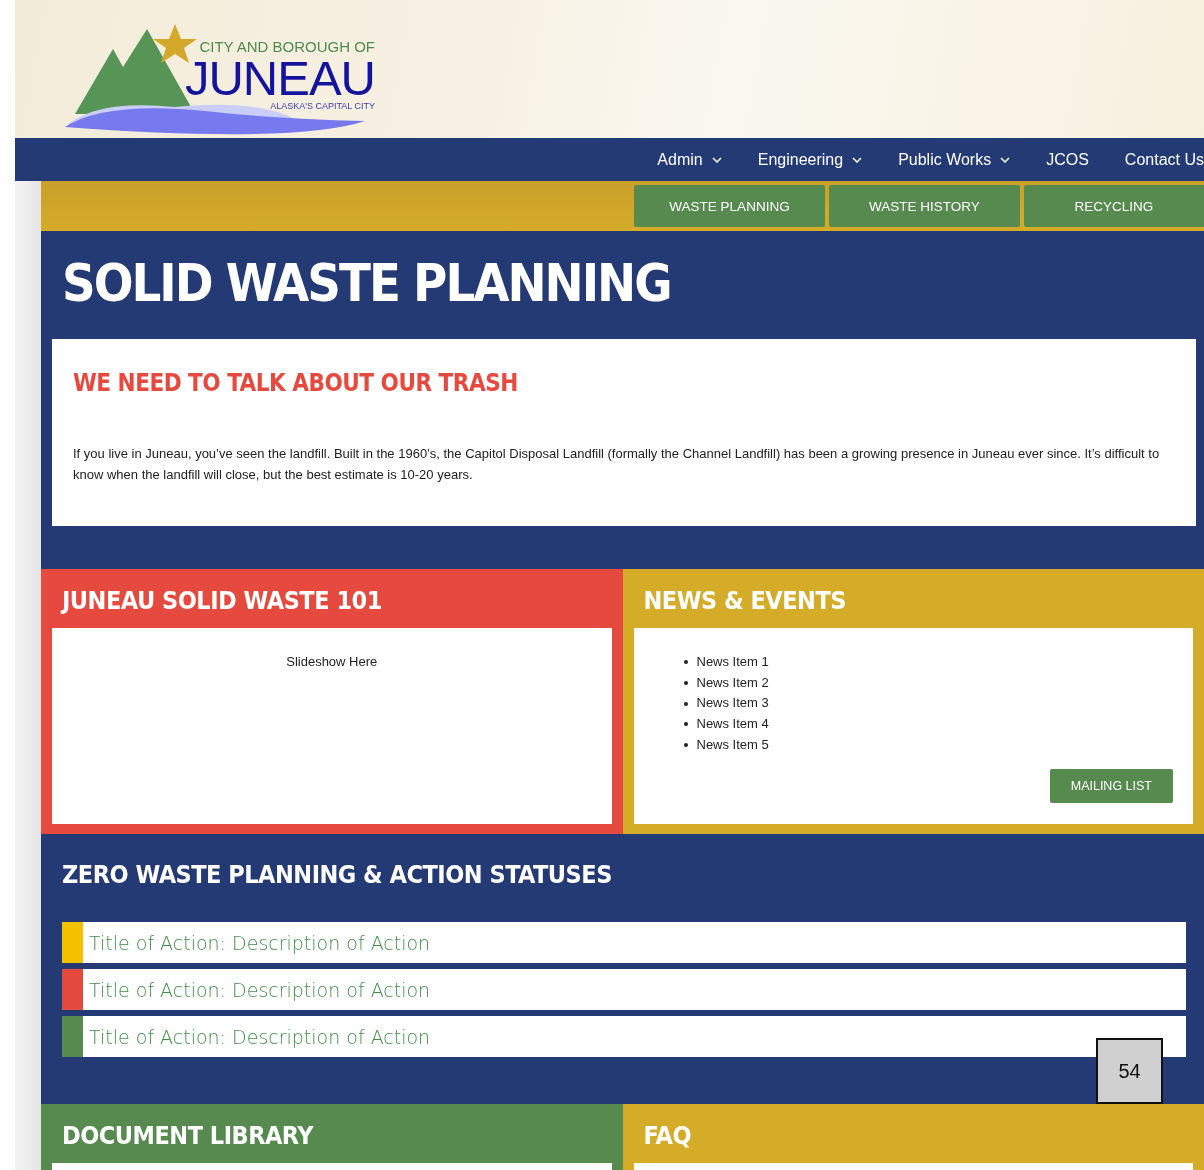 The width and height of the screenshot is (1204, 1170). What do you see at coordinates (924, 206) in the screenshot?
I see `section-tab: WASTE HISTORY` at bounding box center [924, 206].